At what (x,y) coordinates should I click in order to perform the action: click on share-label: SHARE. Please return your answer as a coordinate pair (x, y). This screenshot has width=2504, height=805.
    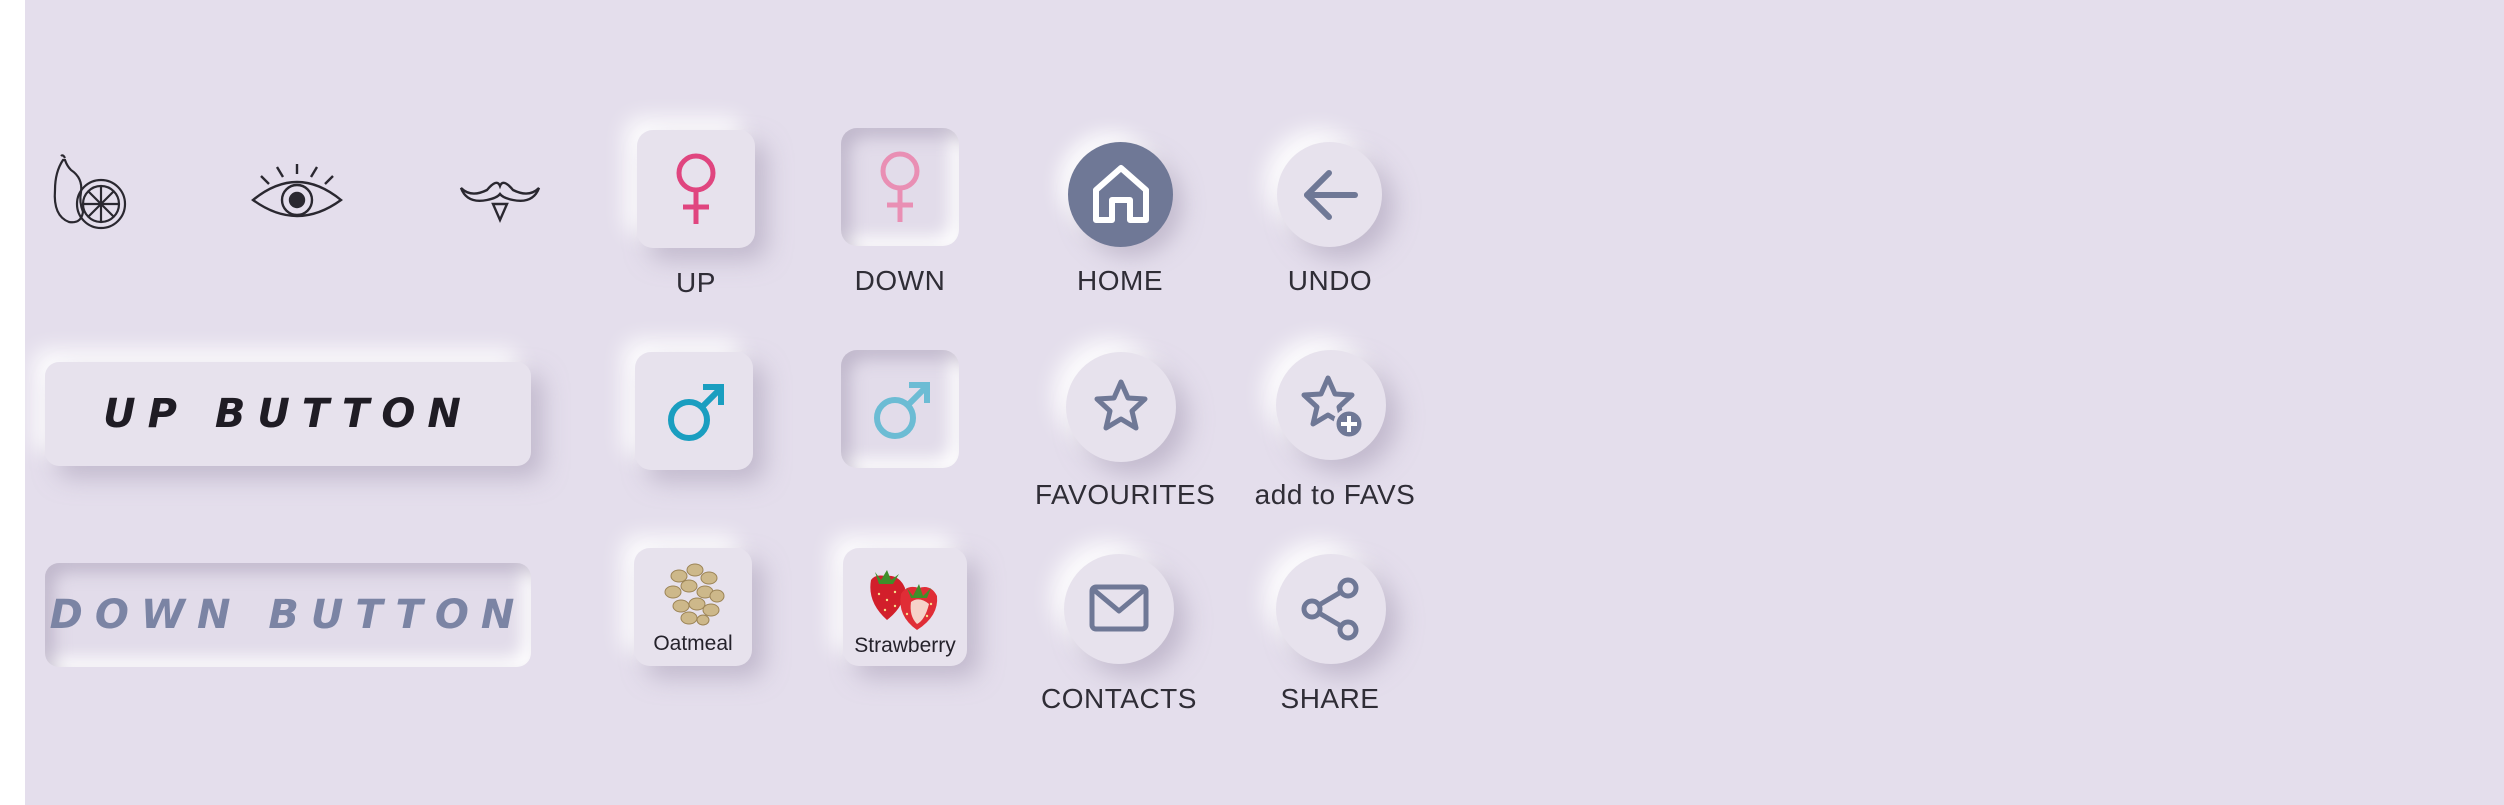
    Looking at the image, I should click on (1330, 698).